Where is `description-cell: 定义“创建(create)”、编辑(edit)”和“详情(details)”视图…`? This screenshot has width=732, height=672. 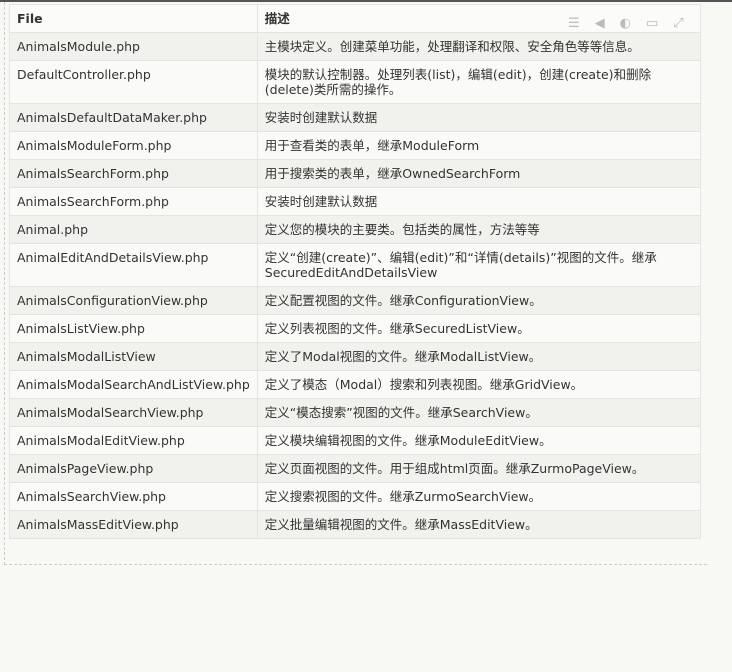
description-cell: 定义“创建(create)”、编辑(edit)”和“详情(details)”视图… is located at coordinates (479, 265).